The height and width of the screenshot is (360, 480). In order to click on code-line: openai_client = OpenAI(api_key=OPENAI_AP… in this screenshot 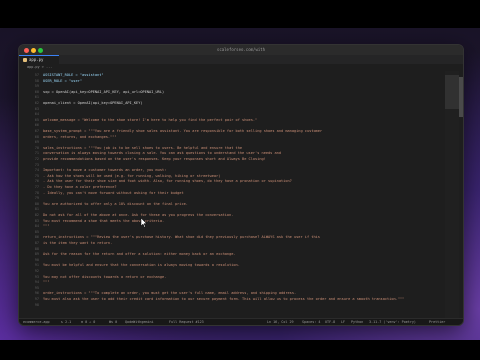, I will do `click(93, 103)`.